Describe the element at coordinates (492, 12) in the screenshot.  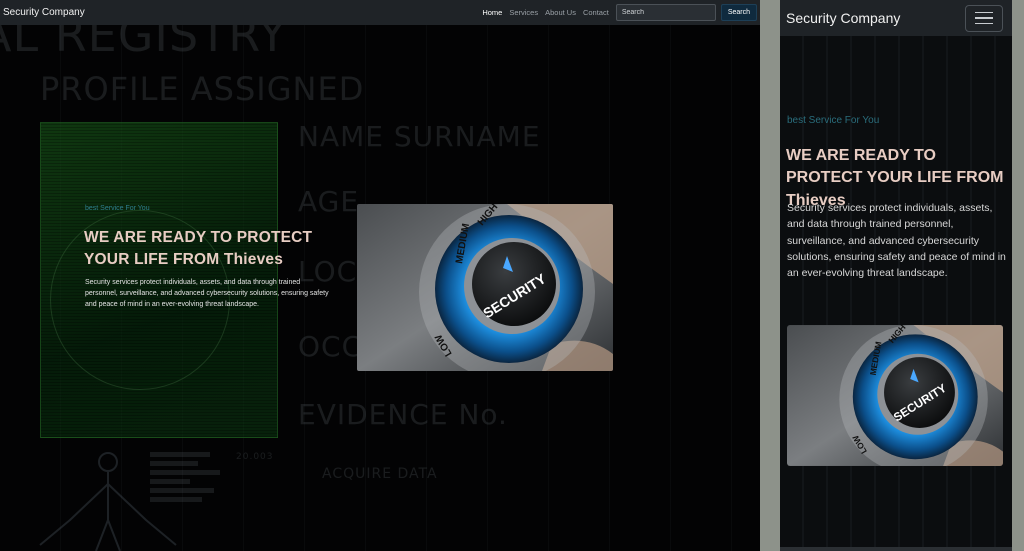
I see `nav-home: Home` at that location.